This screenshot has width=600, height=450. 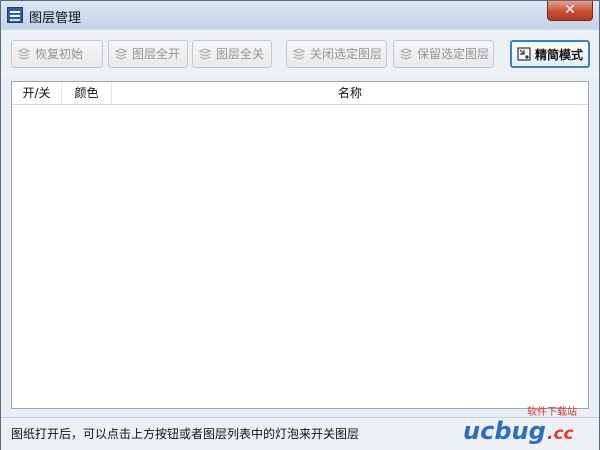 What do you see at coordinates (240, 54) in the screenshot?
I see `all-layers-off-label: 图层全关` at bounding box center [240, 54].